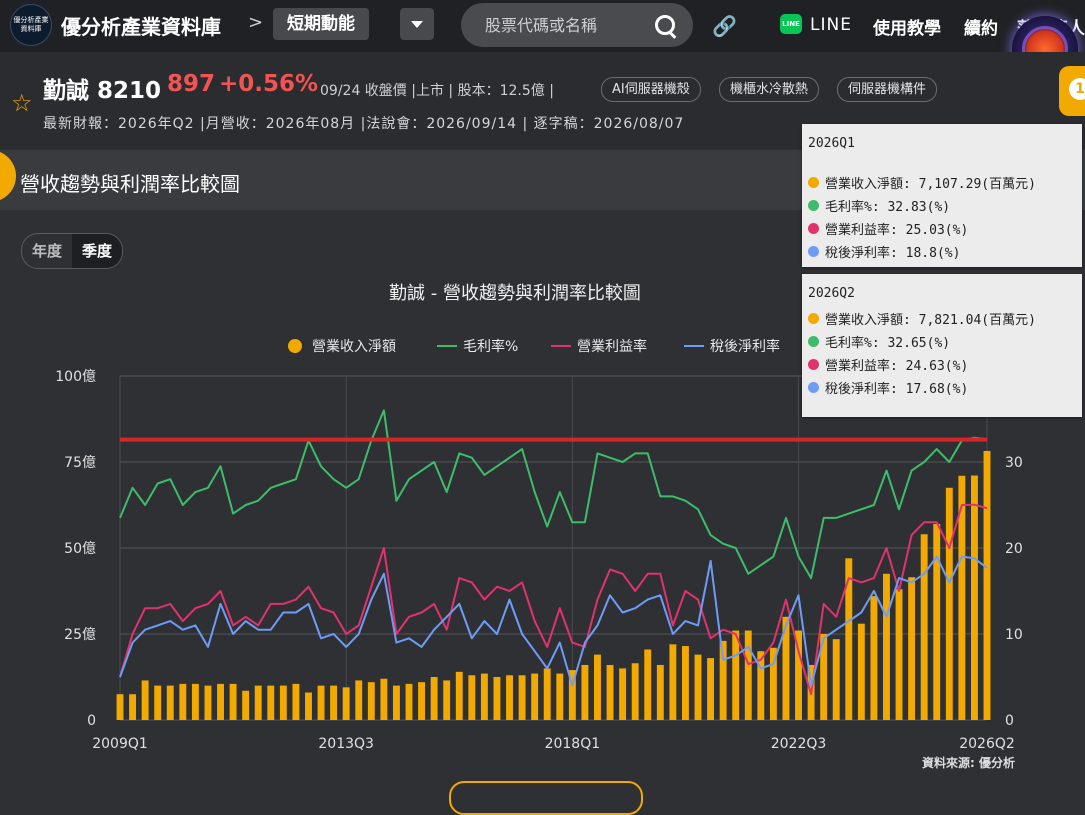 The height and width of the screenshot is (815, 1085). What do you see at coordinates (1014, 549) in the screenshot?
I see `y-right-tick-label: 20` at bounding box center [1014, 549].